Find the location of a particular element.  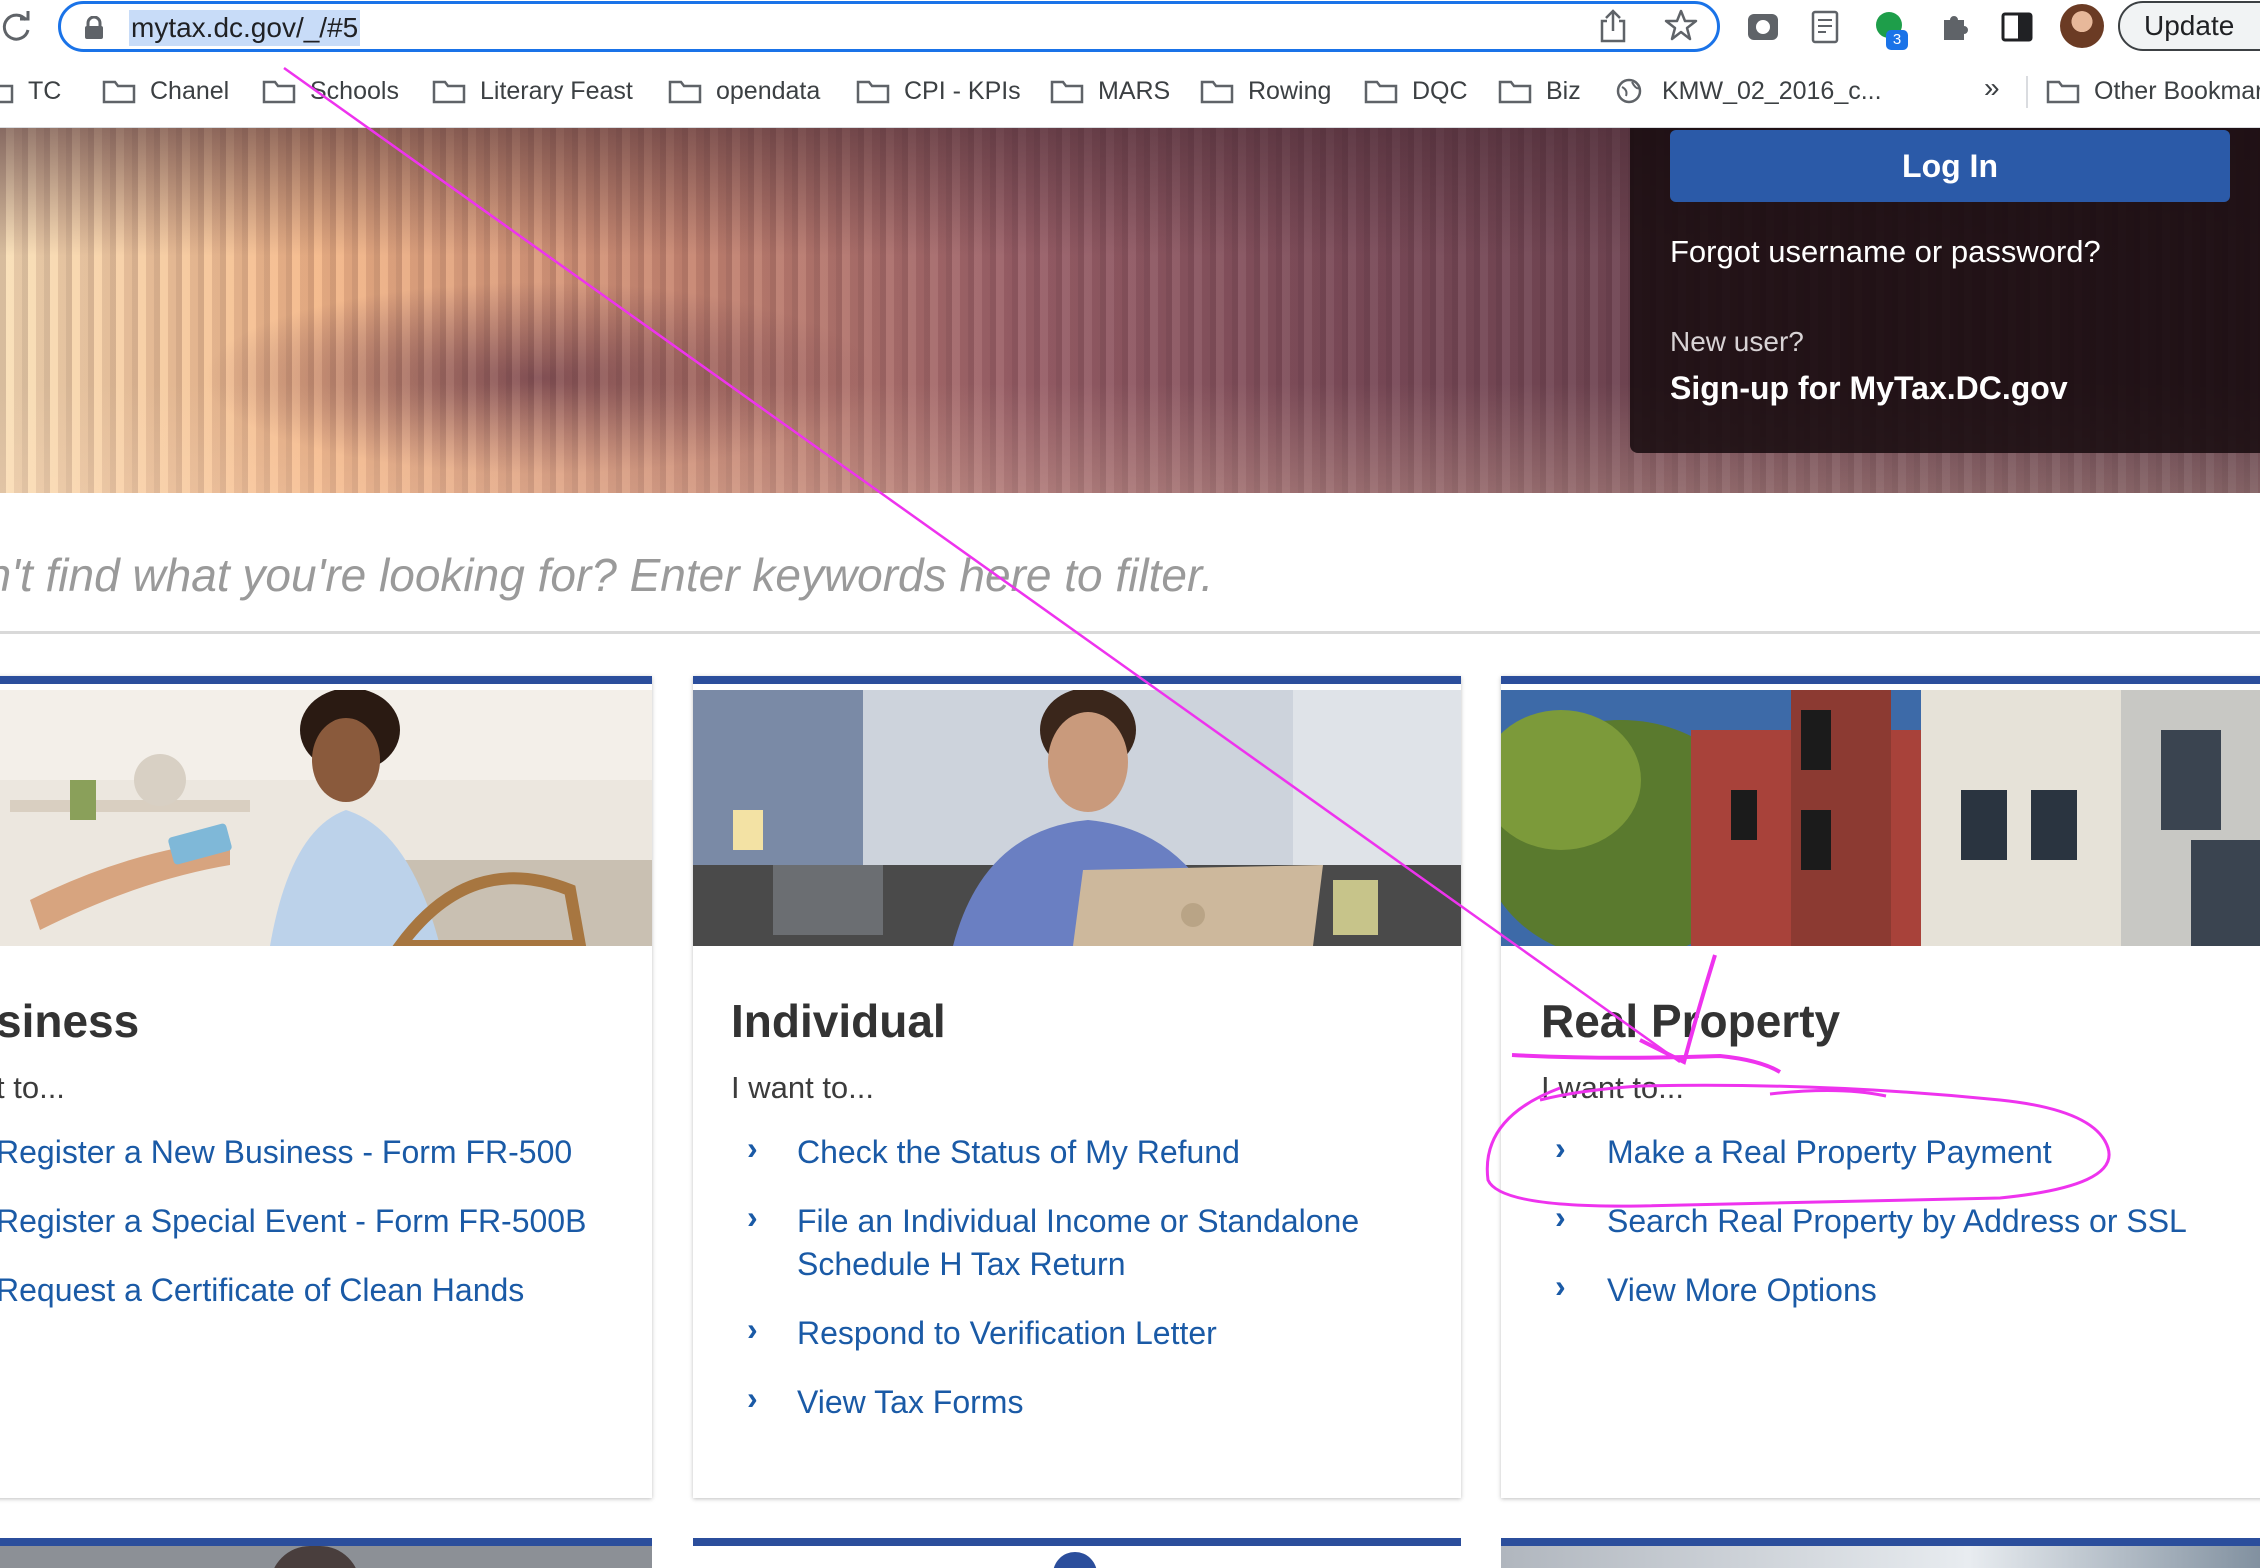

address-bar: mytax.dc.gov/_/#5 3 Update is located at coordinates (1130, 27).